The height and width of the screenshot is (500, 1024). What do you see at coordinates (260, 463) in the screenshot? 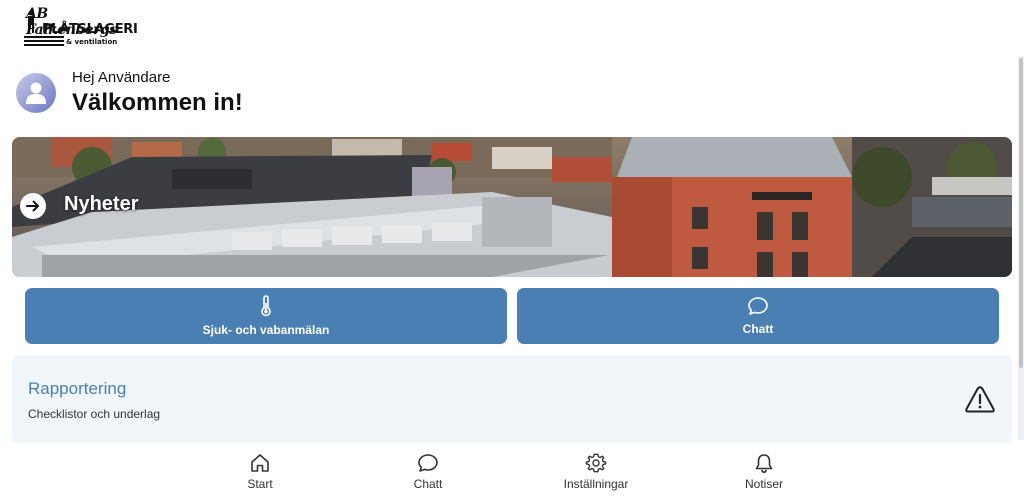
I see `home-icon` at bounding box center [260, 463].